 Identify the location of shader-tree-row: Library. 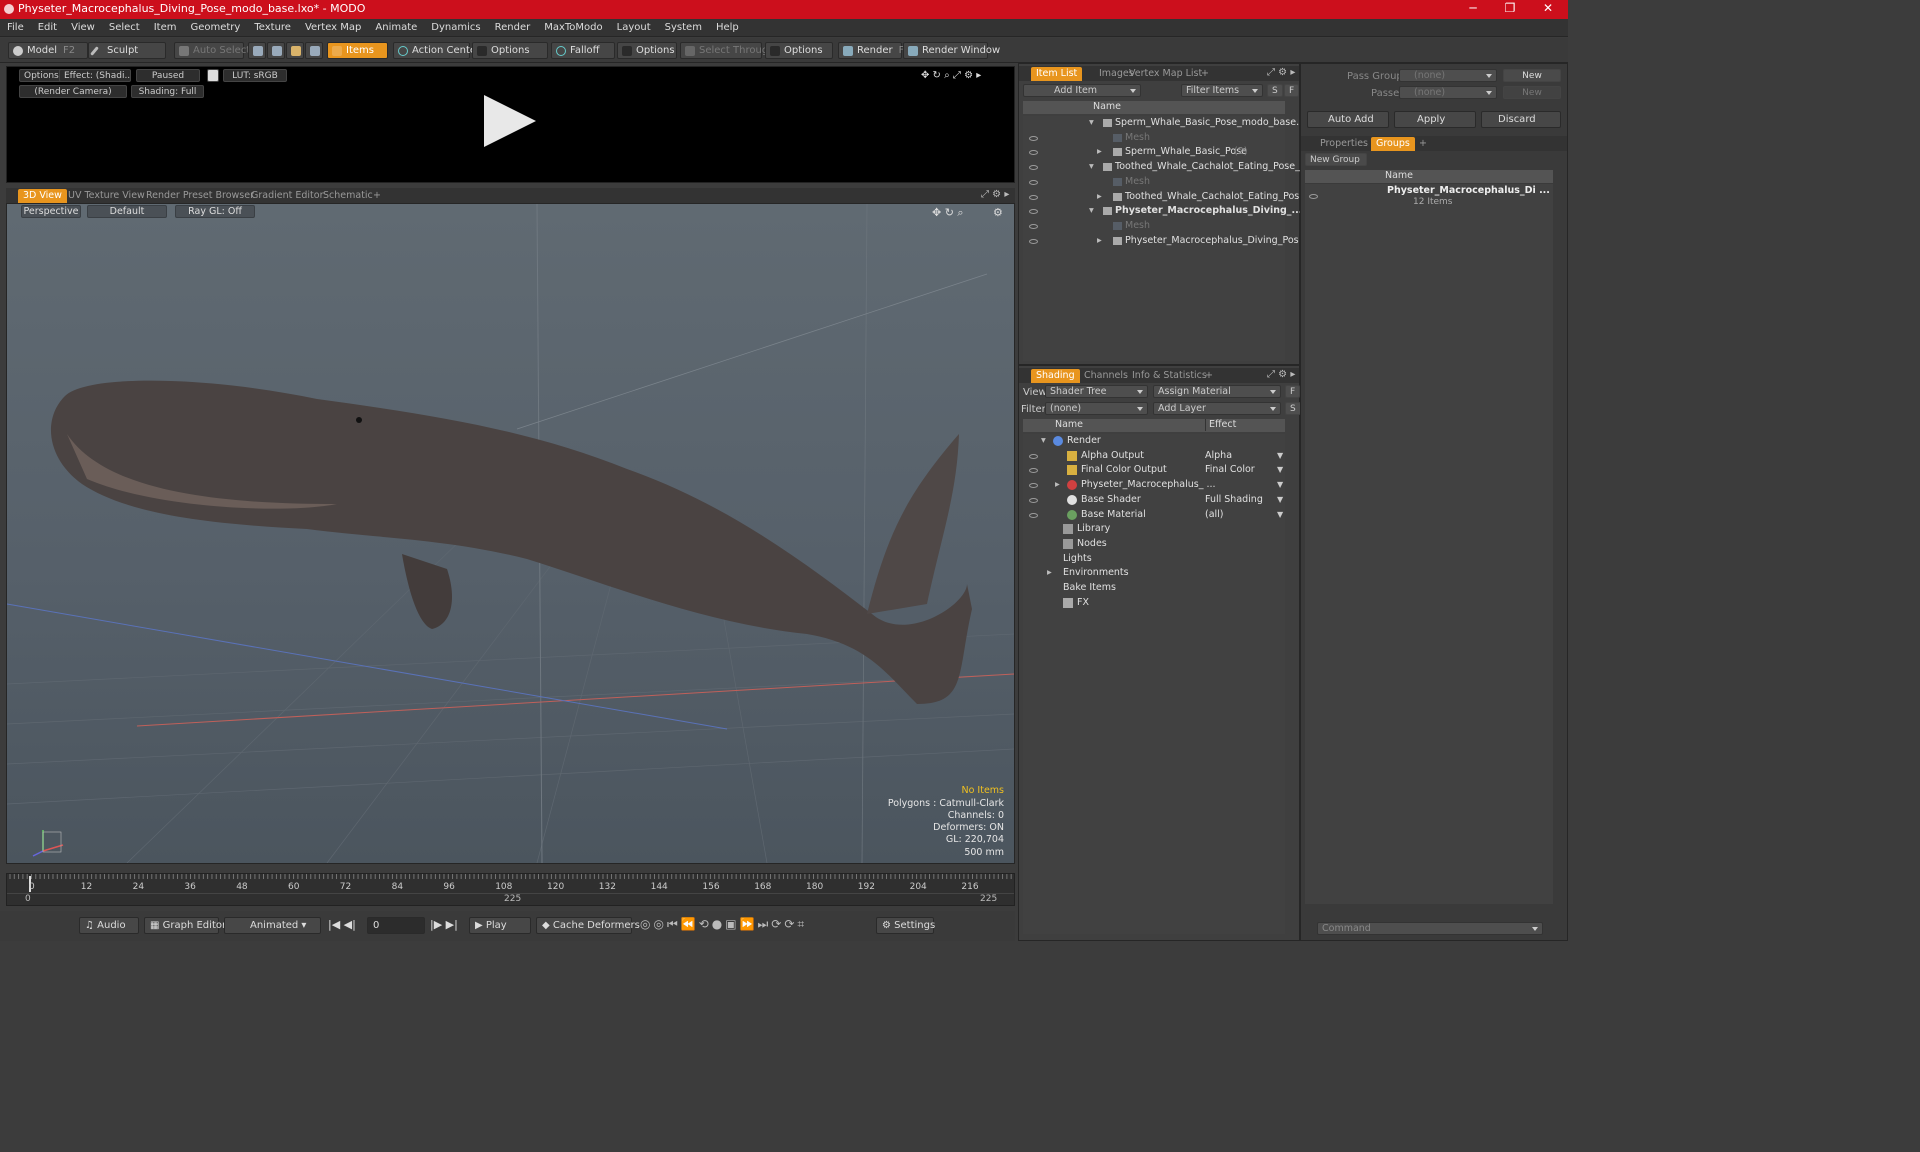
(1154, 529).